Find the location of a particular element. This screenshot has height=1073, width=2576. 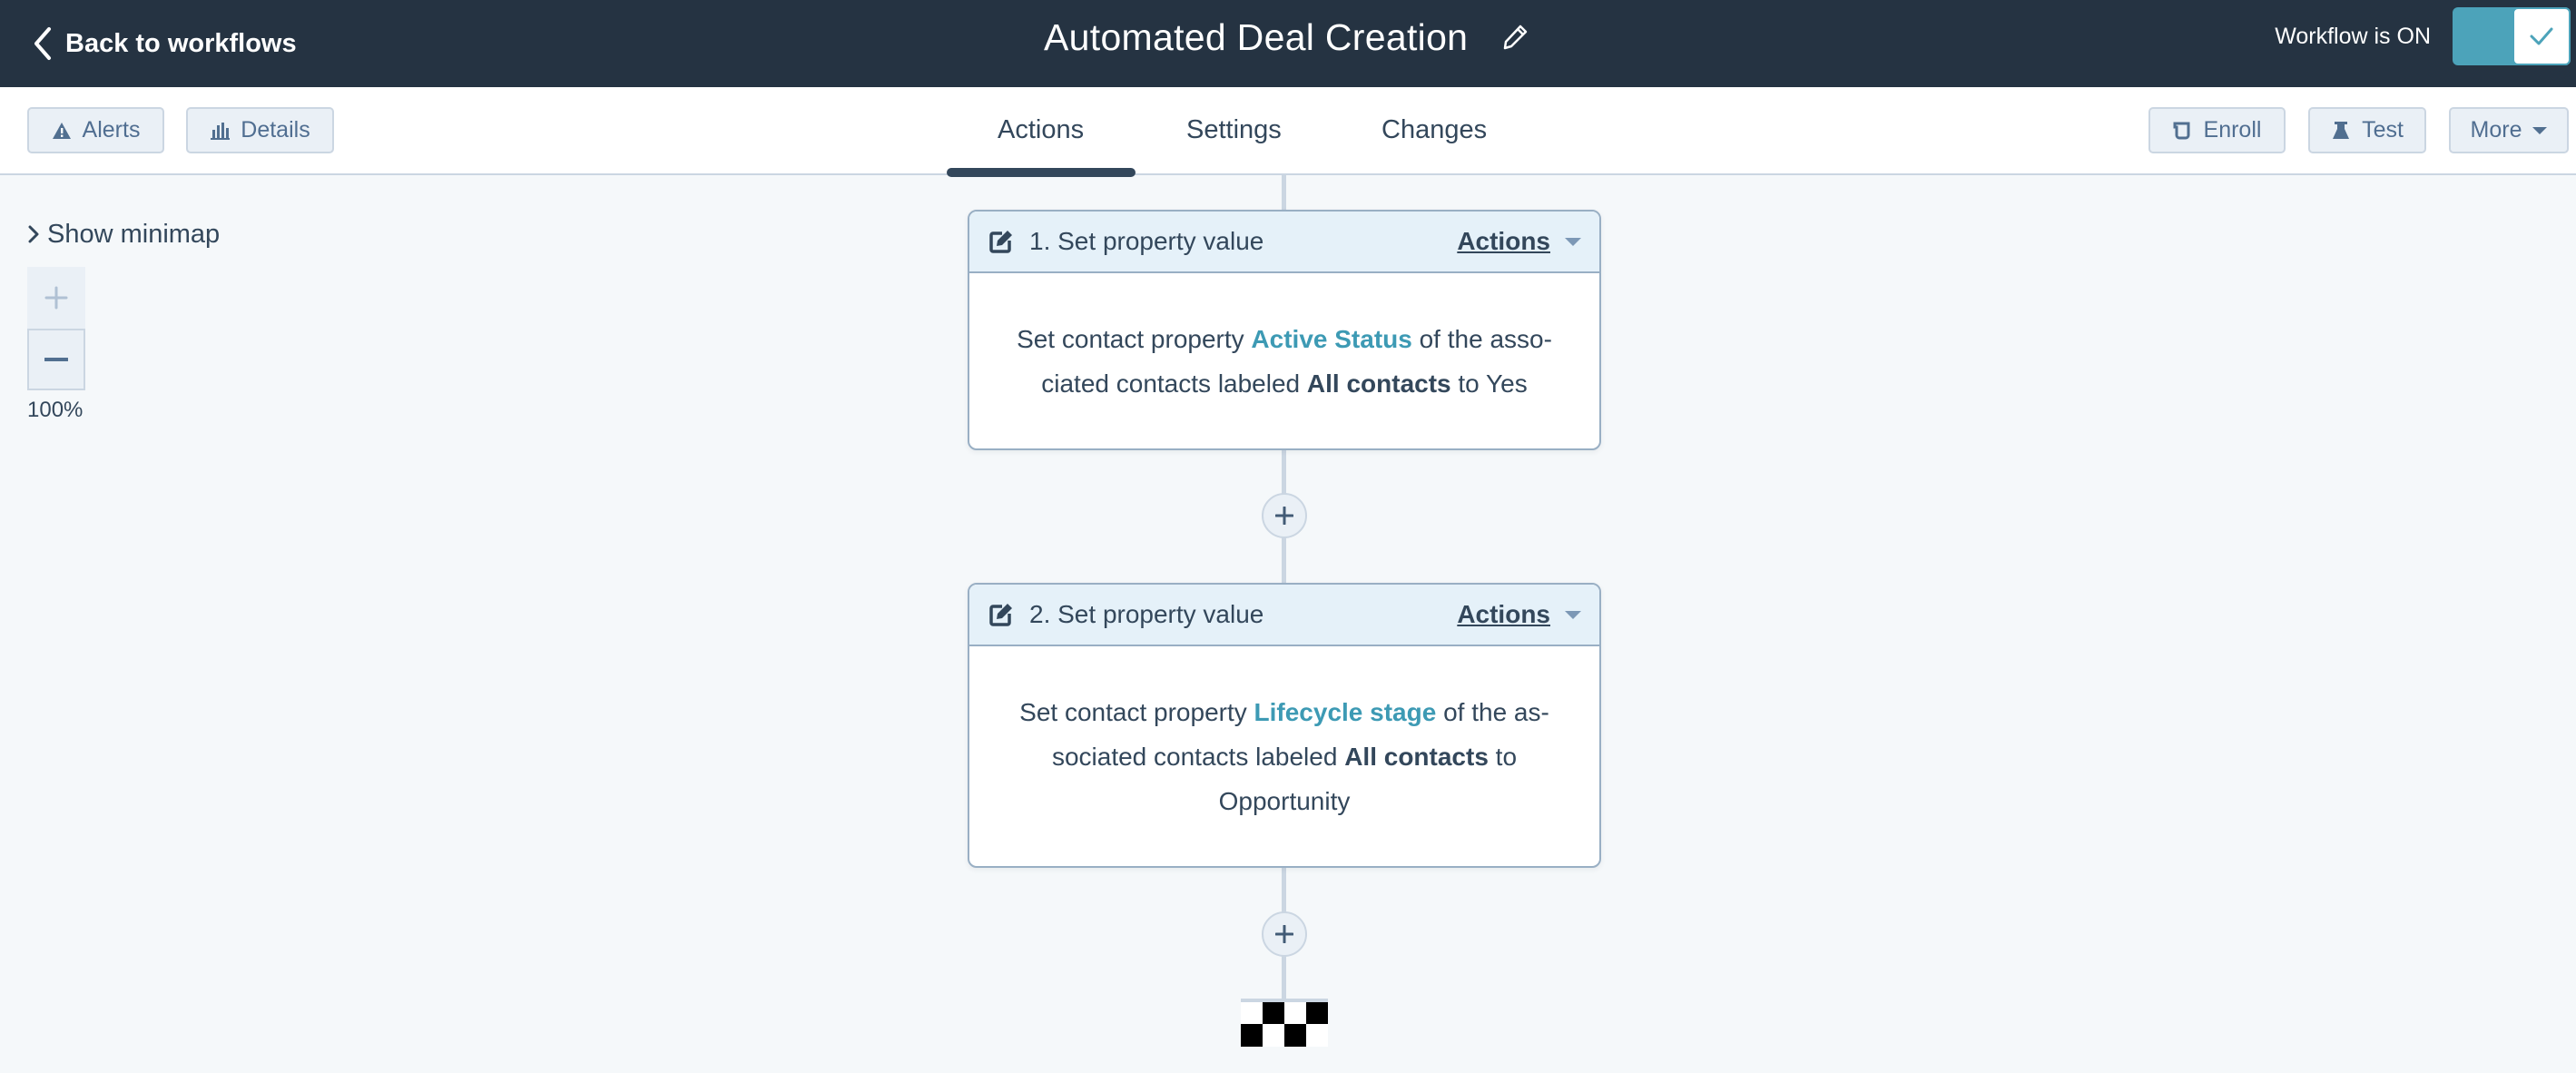

back-to-workflows-link: Back to workflows is located at coordinates (165, 43).